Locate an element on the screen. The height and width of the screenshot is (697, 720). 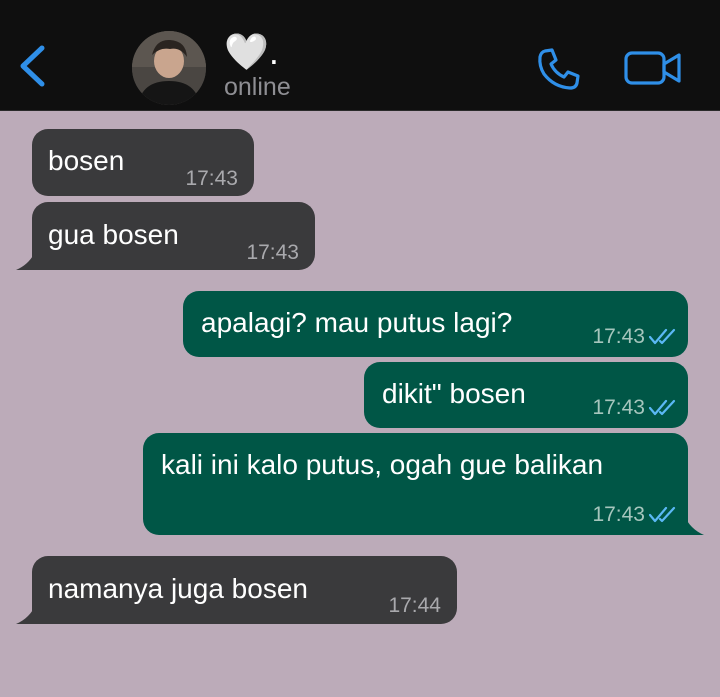
message-text: bosen is located at coordinates (86, 160).